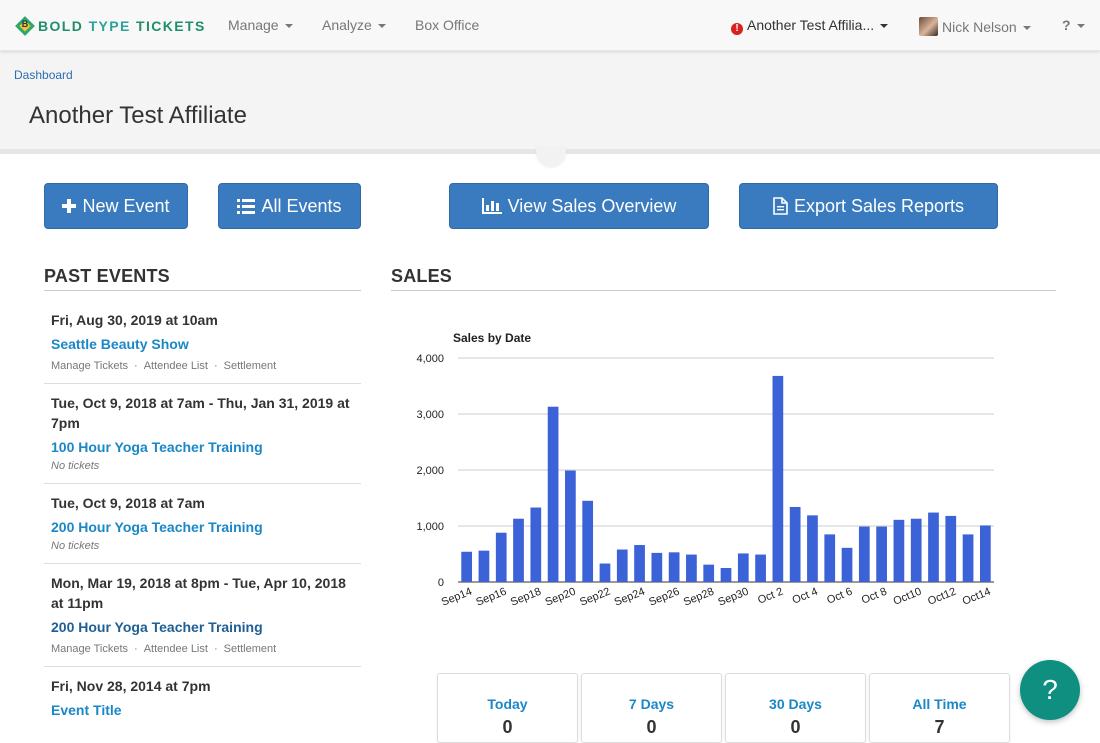 The height and width of the screenshot is (743, 1100). What do you see at coordinates (550, 100) in the screenshot?
I see `page-header: Dashboard Another Test Affiliate` at bounding box center [550, 100].